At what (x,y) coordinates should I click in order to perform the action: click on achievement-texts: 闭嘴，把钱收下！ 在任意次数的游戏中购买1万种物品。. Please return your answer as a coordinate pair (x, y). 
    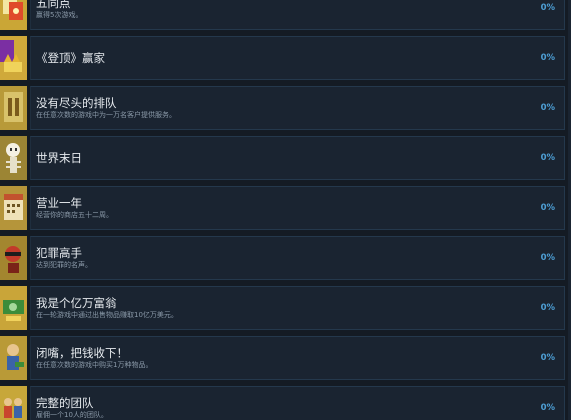
    Looking at the image, I should click on (297, 358).